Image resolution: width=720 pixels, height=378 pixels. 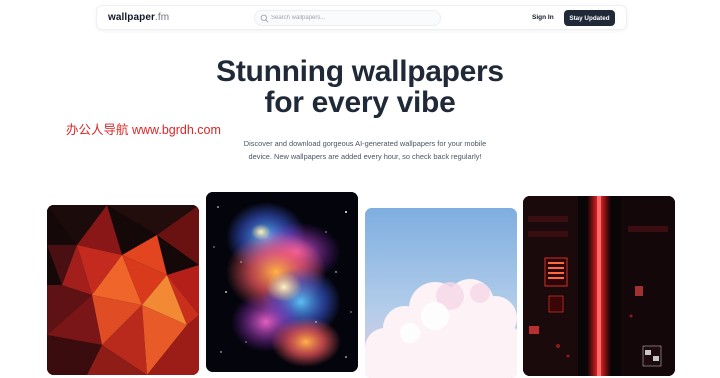 I want to click on watermark-text: 办公人导航 www.bgrdh.com, so click(x=143, y=130).